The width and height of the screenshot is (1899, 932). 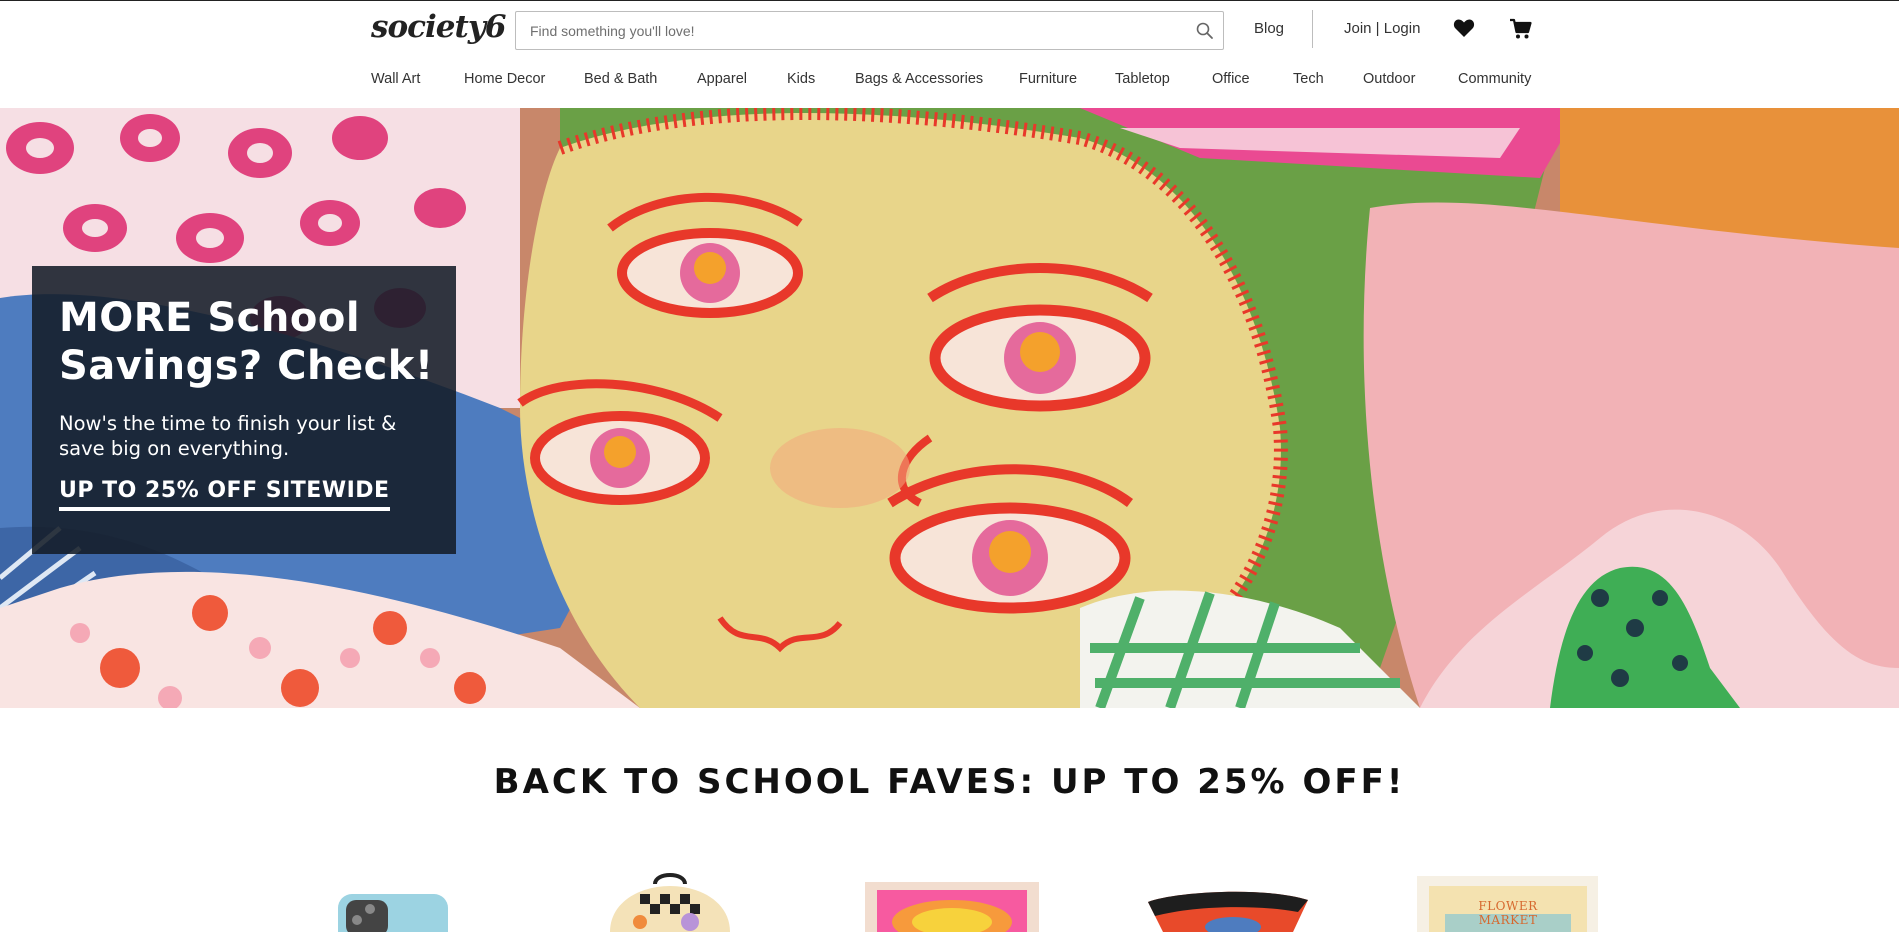 I want to click on product-phone-case, so click(x=393, y=902).